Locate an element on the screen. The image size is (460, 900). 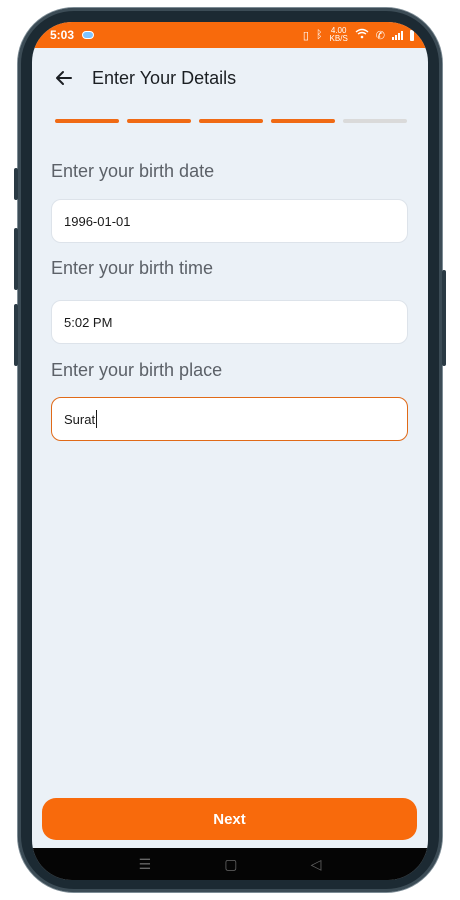
call-icon: ✆ is located at coordinates (380, 35).